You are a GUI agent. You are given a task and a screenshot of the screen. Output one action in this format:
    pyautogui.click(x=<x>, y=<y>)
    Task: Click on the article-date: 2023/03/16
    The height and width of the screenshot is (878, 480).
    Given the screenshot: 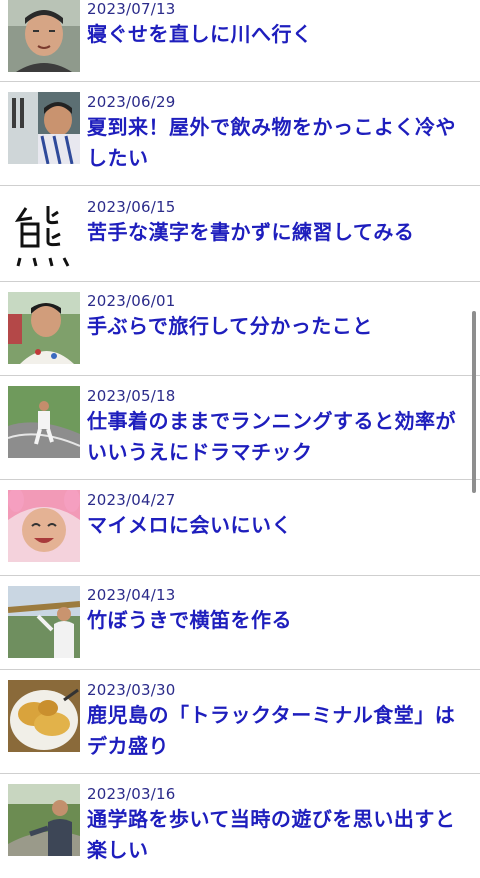 What is the action you would take?
    pyautogui.click(x=131, y=794)
    